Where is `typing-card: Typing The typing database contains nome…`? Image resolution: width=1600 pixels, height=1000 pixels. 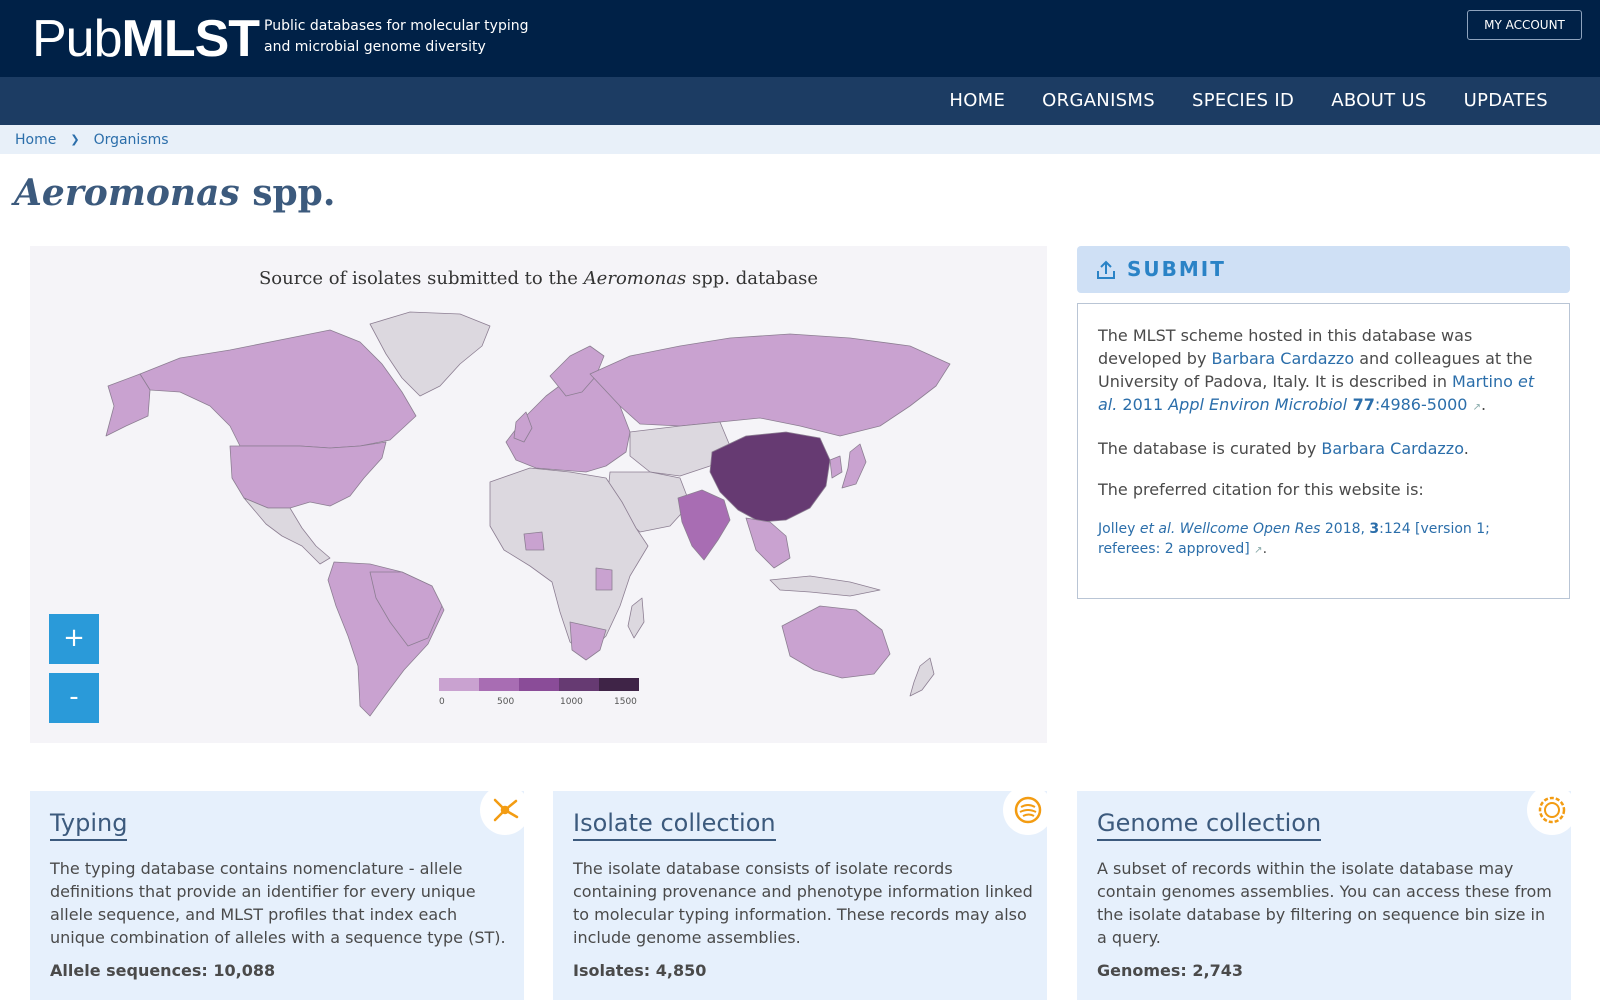
typing-card: Typing The typing database contains nome… is located at coordinates (280, 892).